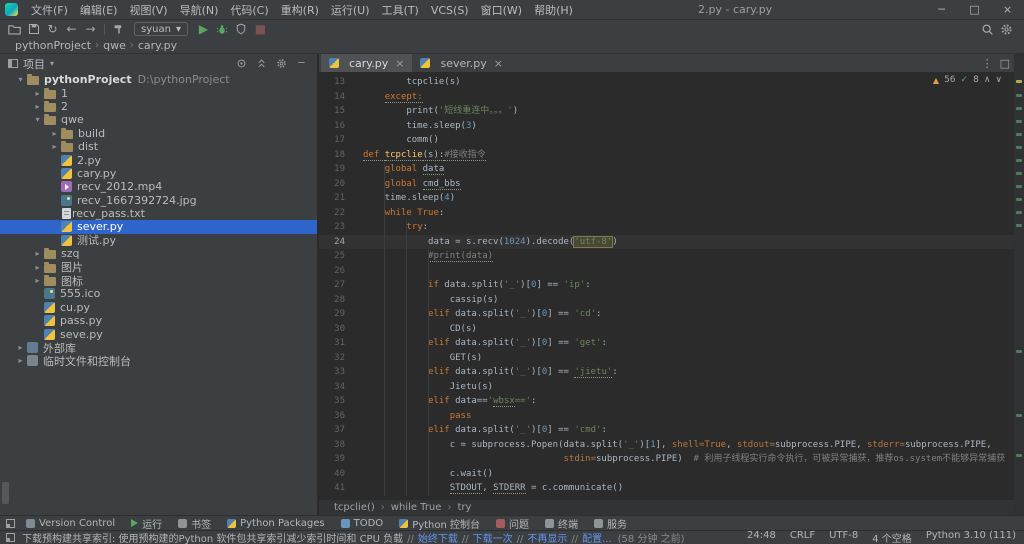  What do you see at coordinates (99, 10) in the screenshot?
I see `menu-item: 编辑(E)` at bounding box center [99, 10].